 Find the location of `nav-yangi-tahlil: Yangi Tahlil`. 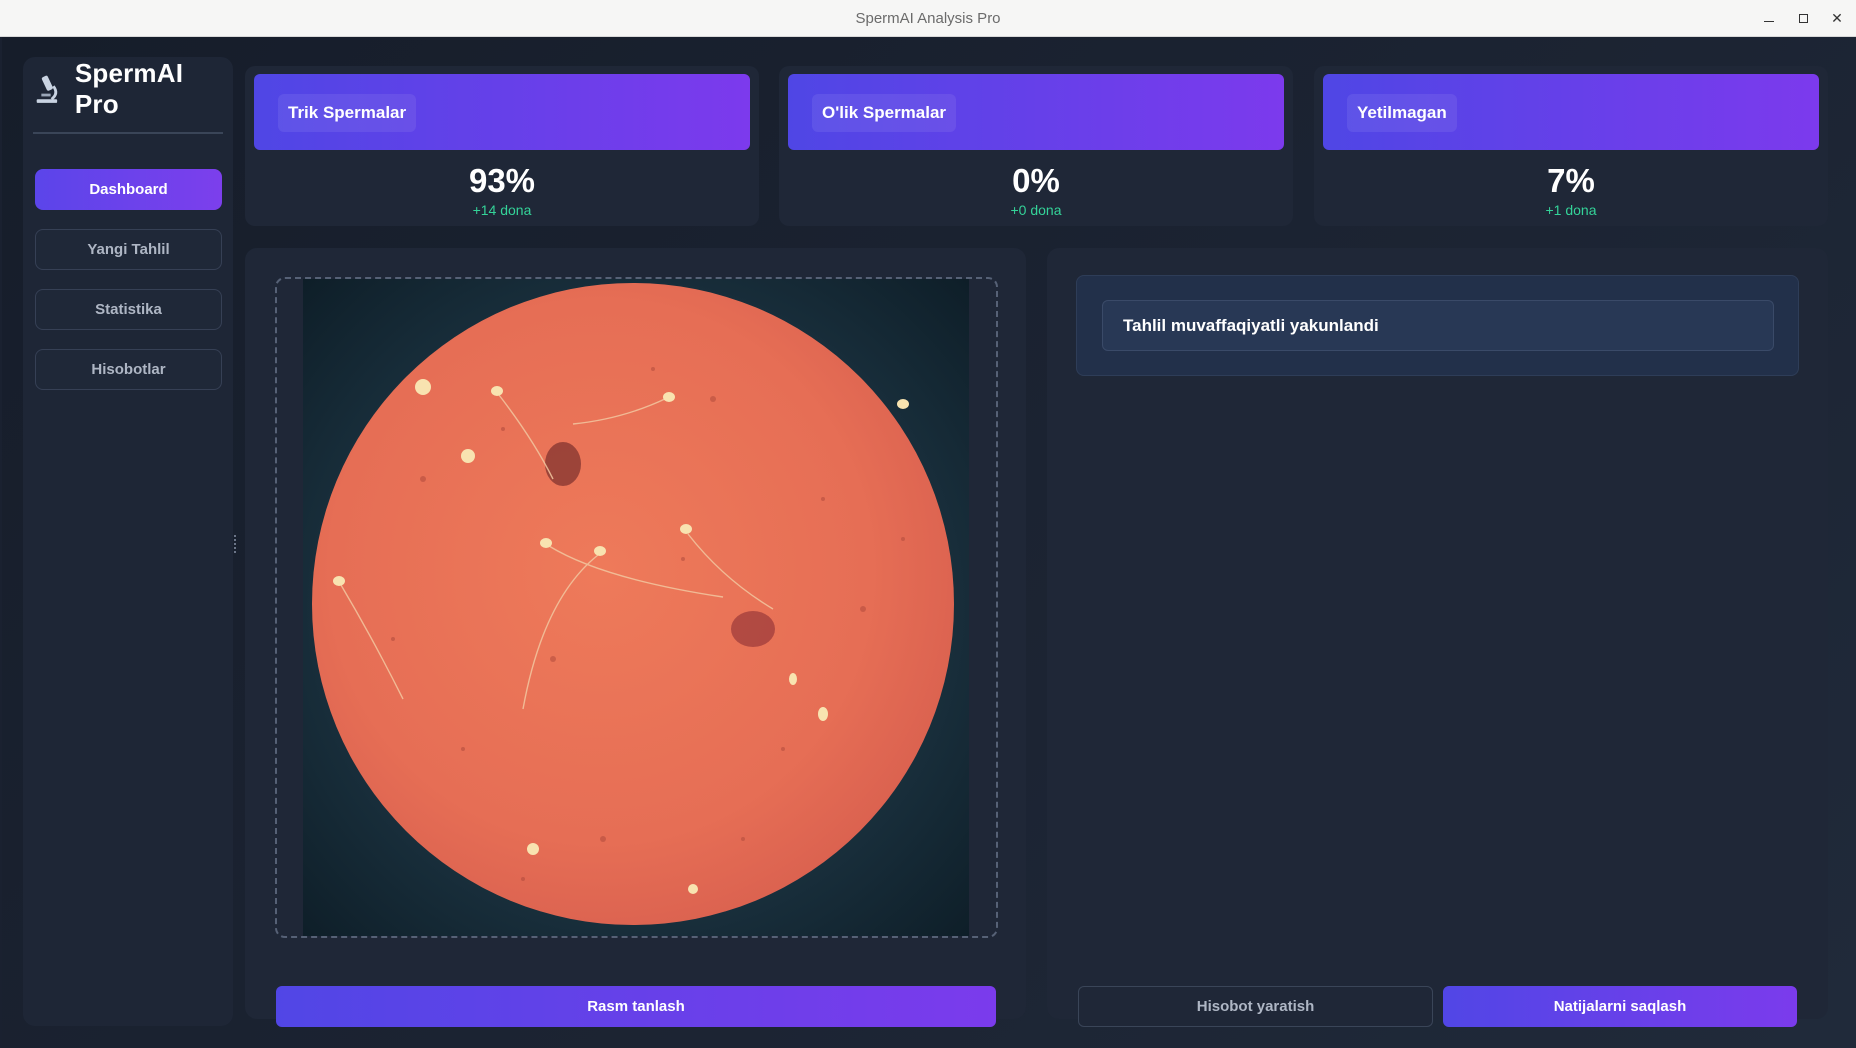

nav-yangi-tahlil: Yangi Tahlil is located at coordinates (128, 249).